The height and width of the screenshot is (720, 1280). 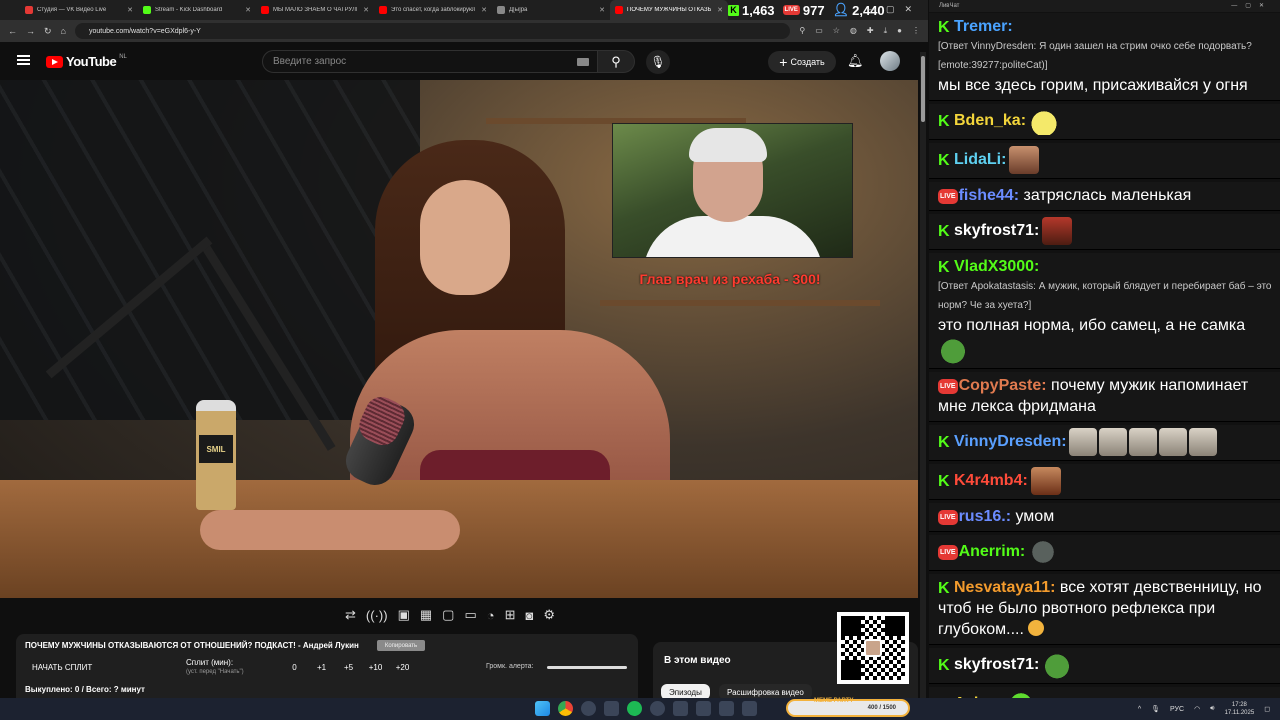 I want to click on browser-tab: ПОЧЕМУ МУЖЧИНЫ ОТКАЗЫВ ✕, so click(x=669, y=10).